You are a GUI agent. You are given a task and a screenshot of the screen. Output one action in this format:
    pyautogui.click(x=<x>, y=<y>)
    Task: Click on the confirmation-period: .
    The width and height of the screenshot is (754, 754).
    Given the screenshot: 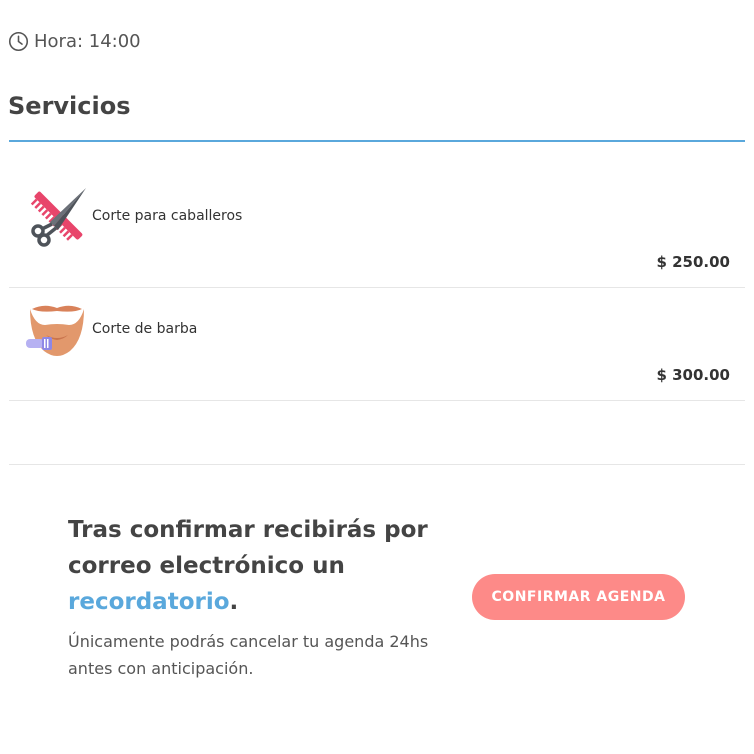 What is the action you would take?
    pyautogui.click(x=234, y=602)
    